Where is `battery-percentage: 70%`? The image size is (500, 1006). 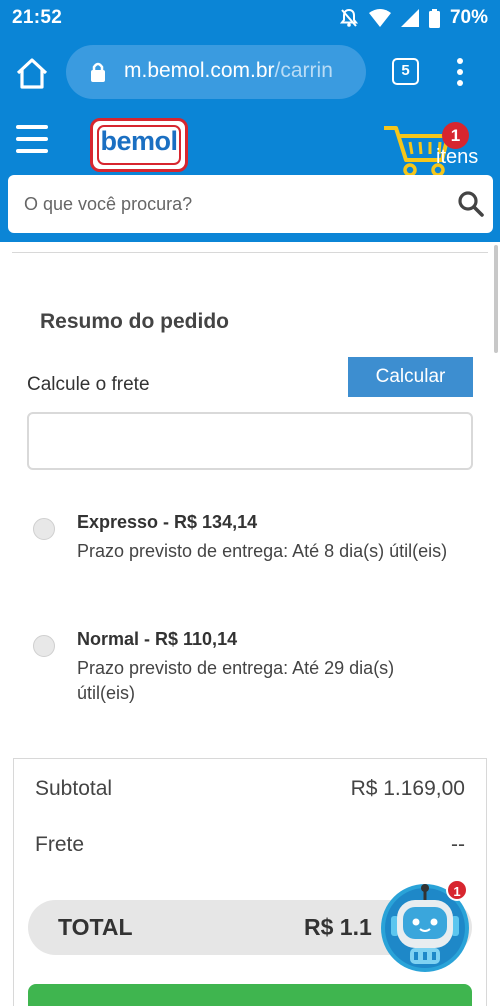 battery-percentage: 70% is located at coordinates (468, 17).